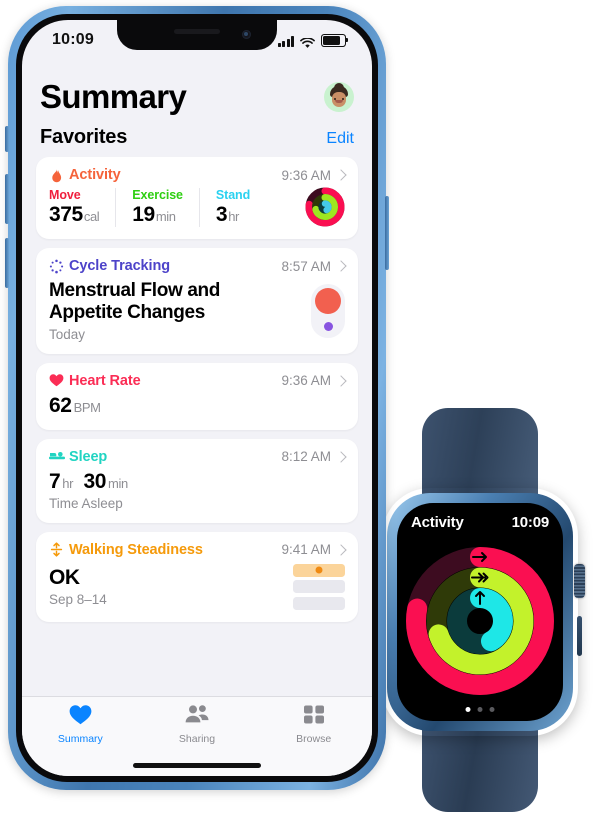  I want to click on metric-value: 375, so click(66, 214).